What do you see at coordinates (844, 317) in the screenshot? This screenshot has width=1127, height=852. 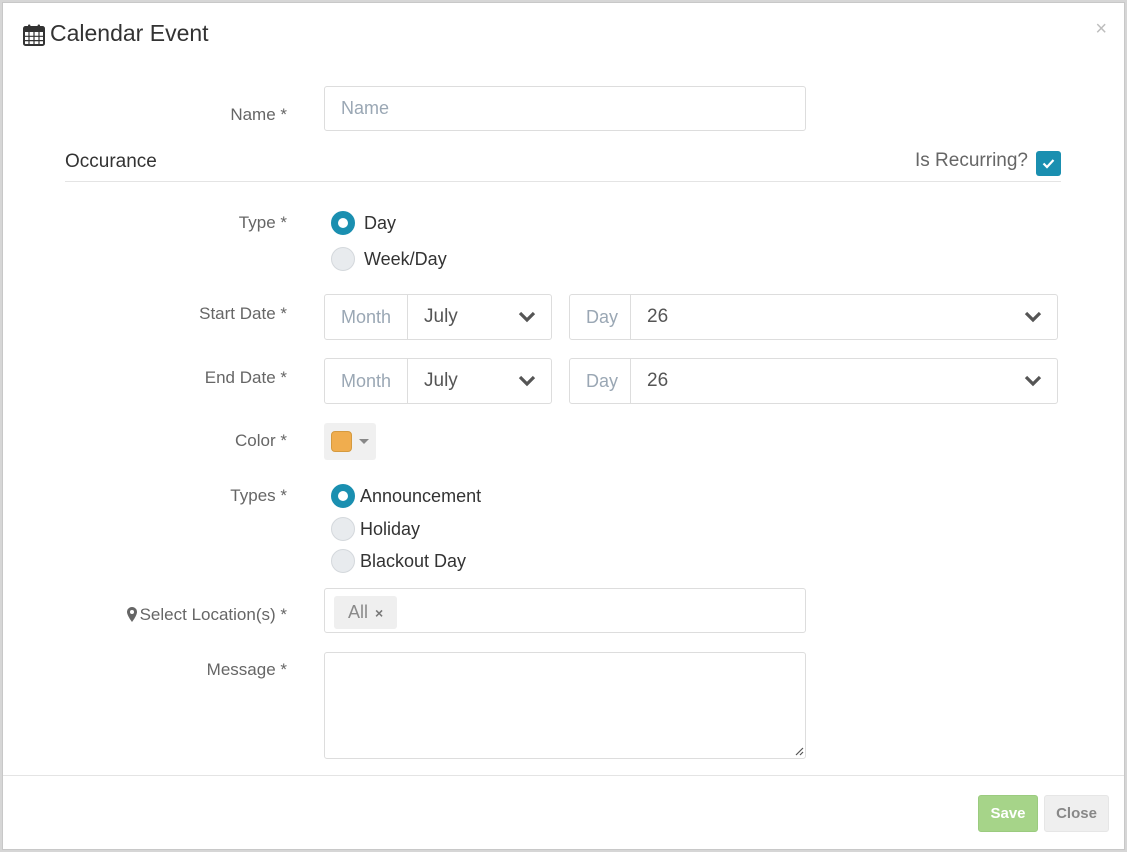 I see `start-day-value: 26` at bounding box center [844, 317].